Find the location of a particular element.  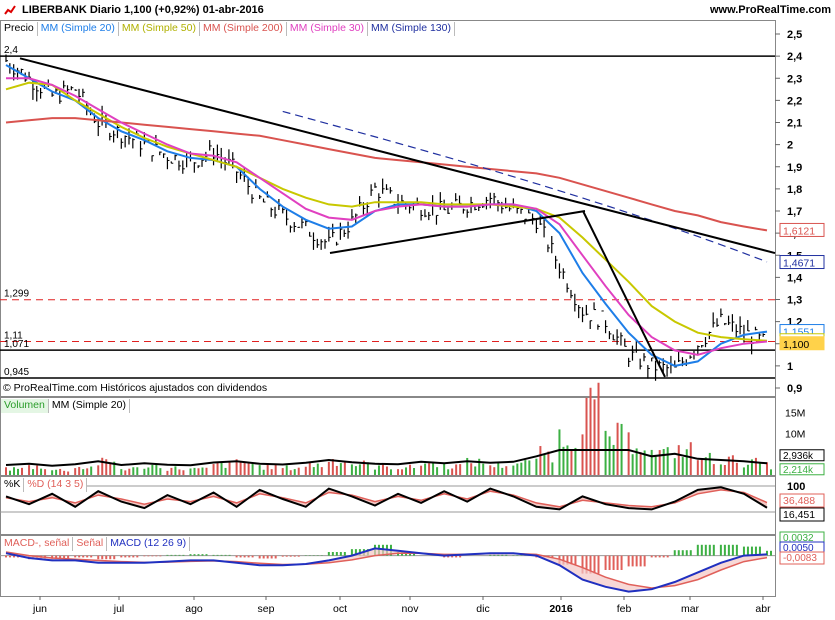

y-tick-label: 2,3 is located at coordinates (794, 79).